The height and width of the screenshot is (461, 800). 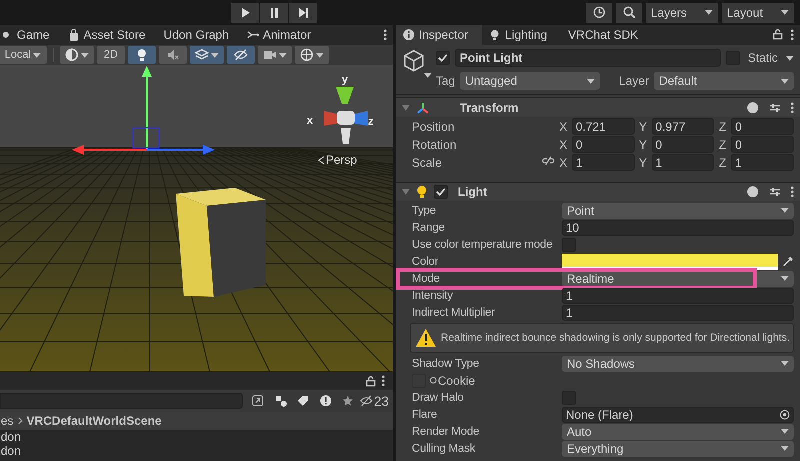 What do you see at coordinates (94, 421) in the screenshot?
I see `breadcrumb-item: VRCDefaultWorldScene` at bounding box center [94, 421].